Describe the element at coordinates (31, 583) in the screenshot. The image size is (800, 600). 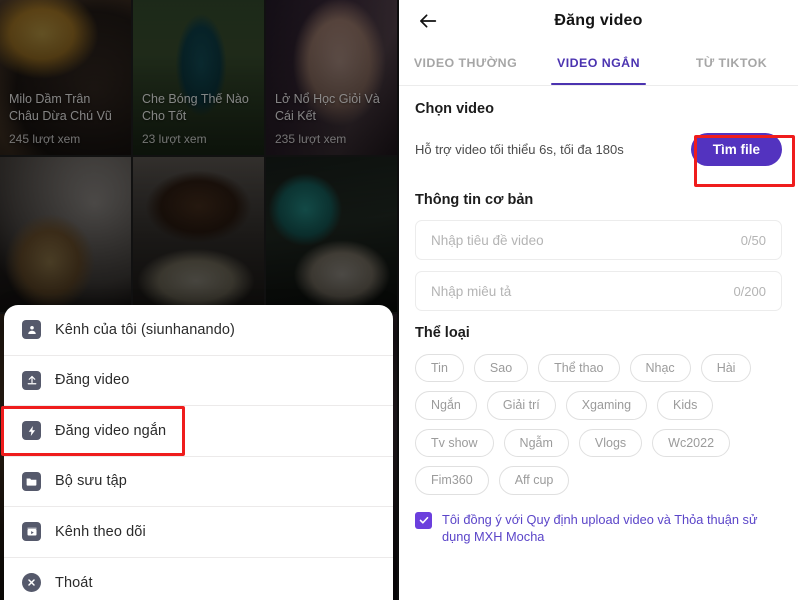
I see `close-circle-icon` at that location.